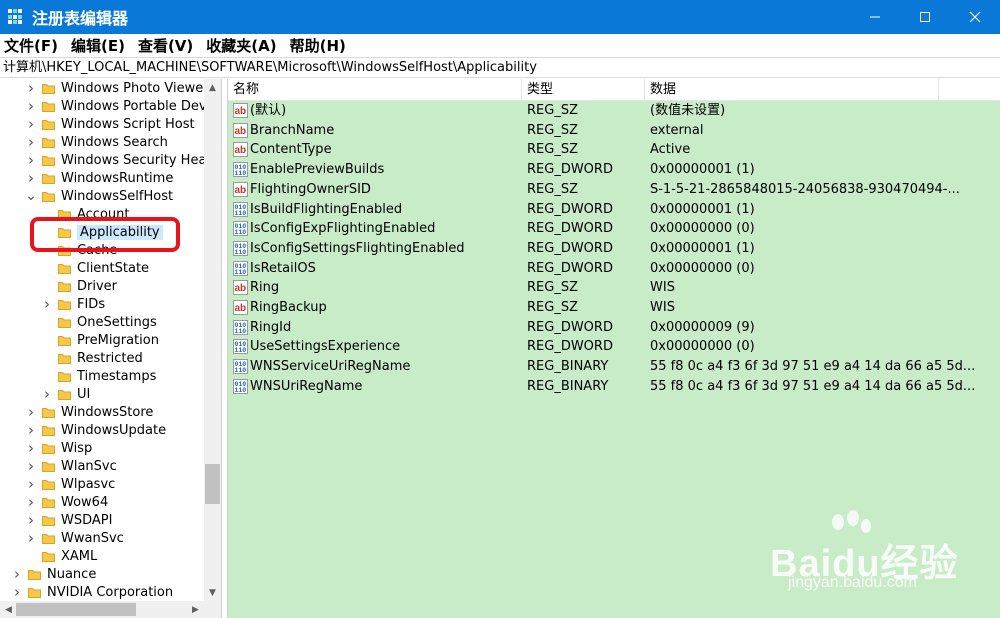 The width and height of the screenshot is (1000, 618). Describe the element at coordinates (212, 340) in the screenshot. I see `tree-vertical-scrollbar: ▲ ▼` at that location.